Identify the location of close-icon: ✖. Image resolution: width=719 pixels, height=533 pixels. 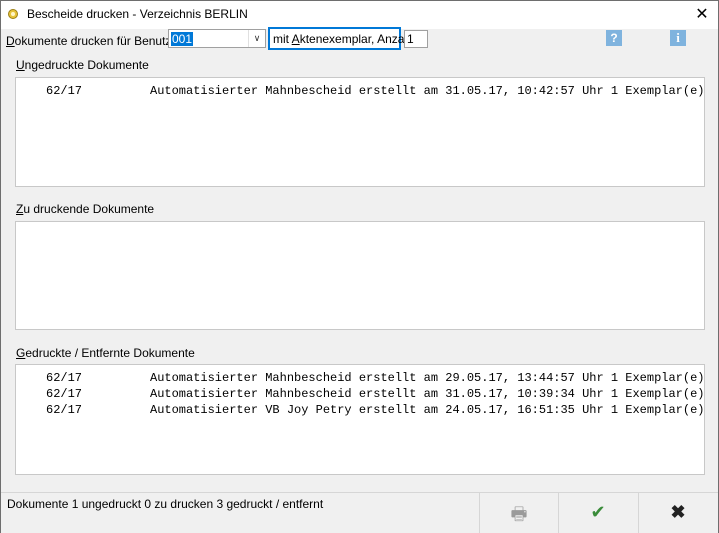
(678, 512).